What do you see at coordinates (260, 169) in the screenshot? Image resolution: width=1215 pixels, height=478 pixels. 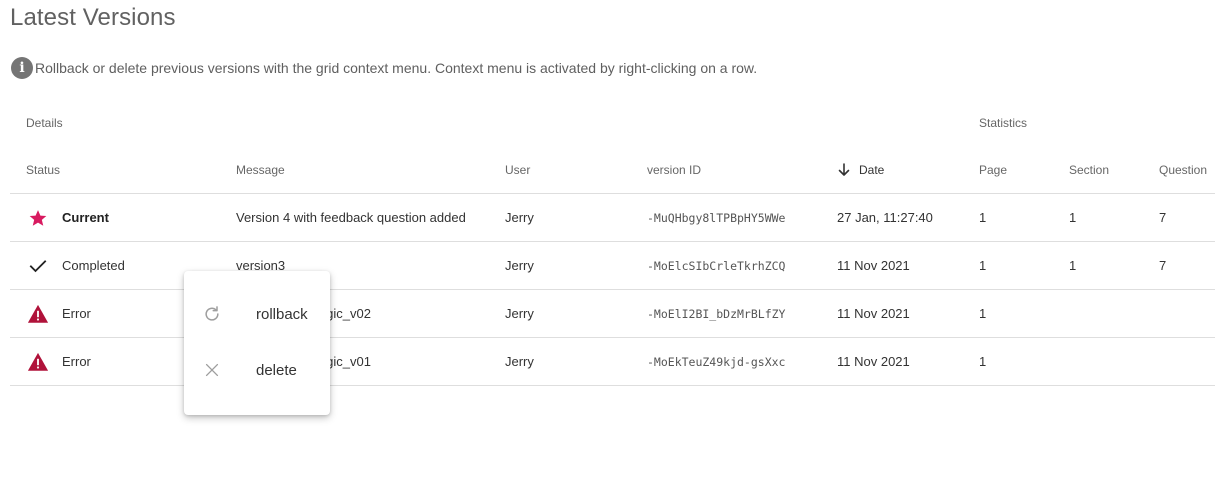 I see `column-header-message: Message` at bounding box center [260, 169].